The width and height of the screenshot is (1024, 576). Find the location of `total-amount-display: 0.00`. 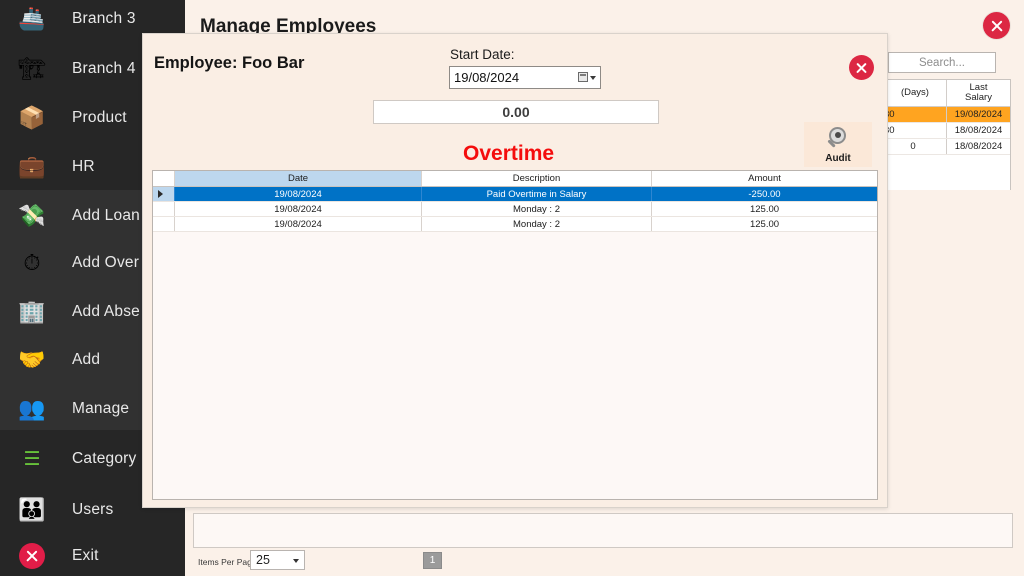

total-amount-display: 0.00 is located at coordinates (516, 112).